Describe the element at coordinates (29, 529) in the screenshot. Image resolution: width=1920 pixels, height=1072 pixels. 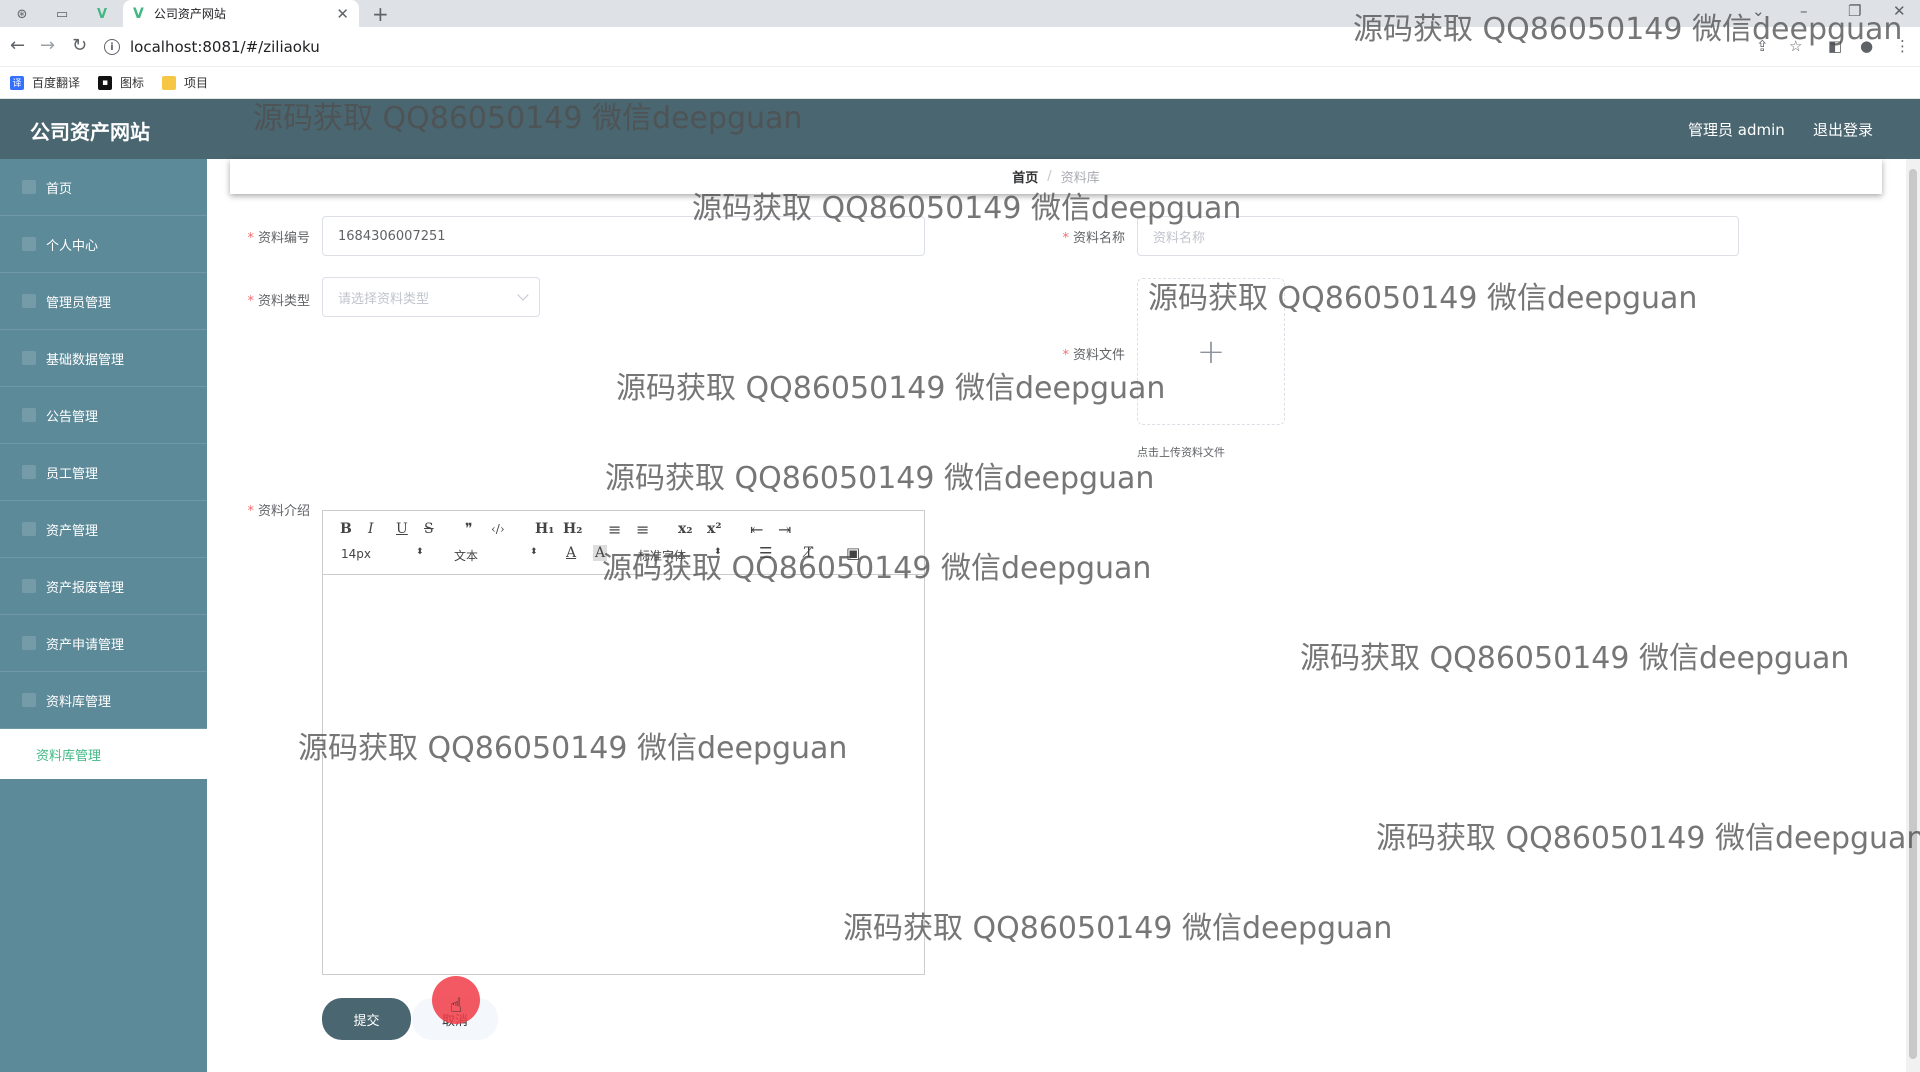
I see `asset-icon` at that location.